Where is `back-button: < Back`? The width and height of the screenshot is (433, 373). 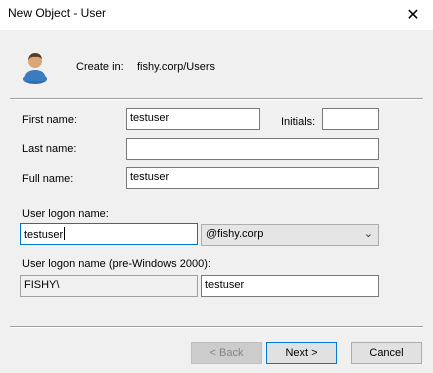 back-button: < Back is located at coordinates (226, 353).